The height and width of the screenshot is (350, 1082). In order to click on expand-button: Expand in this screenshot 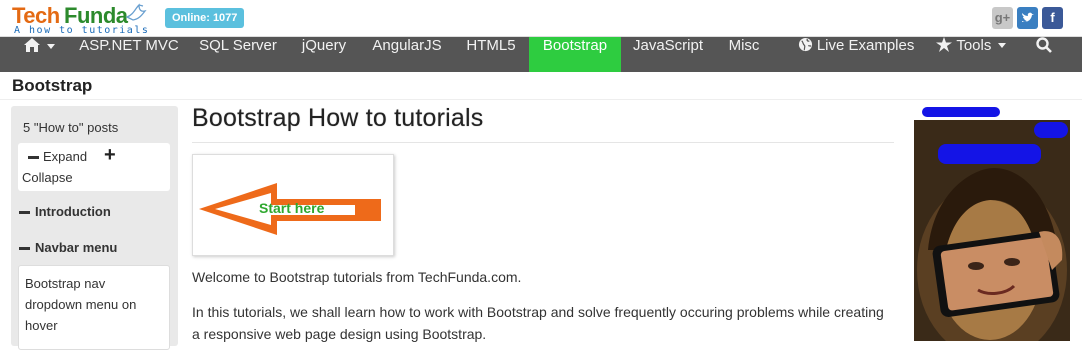, I will do `click(57, 156)`.